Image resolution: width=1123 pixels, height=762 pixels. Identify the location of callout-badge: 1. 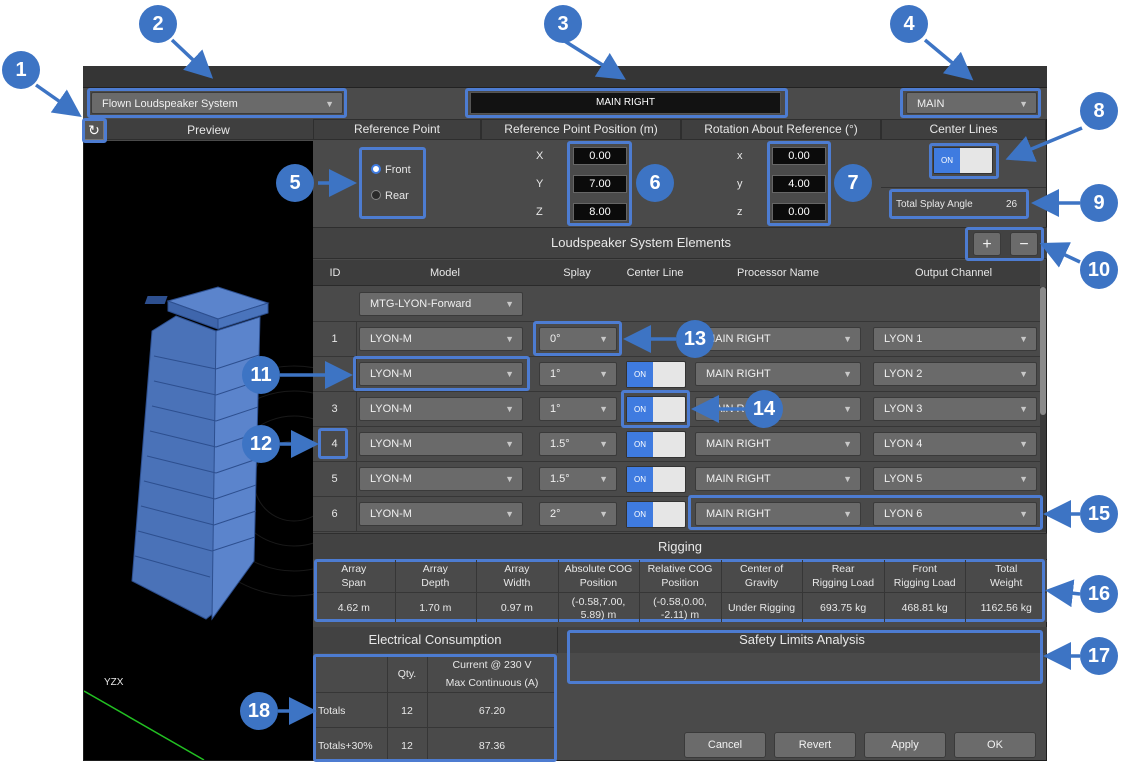
(21, 70).